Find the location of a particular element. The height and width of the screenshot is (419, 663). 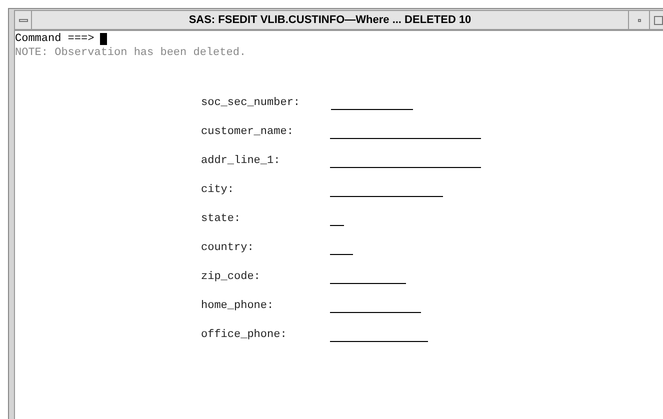

command-field is located at coordinates (104, 38).